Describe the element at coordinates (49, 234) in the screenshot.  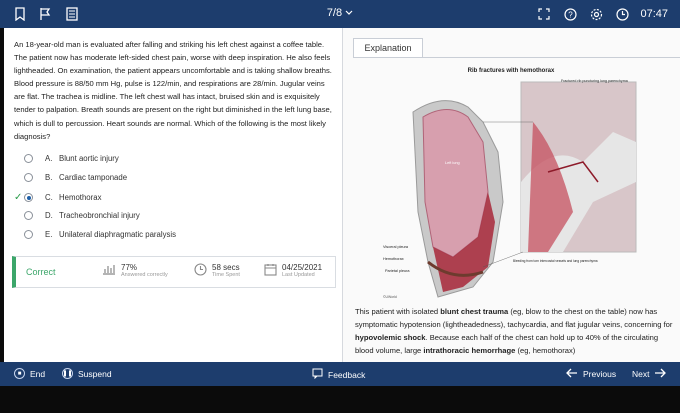
I see `option-letter: E.` at that location.